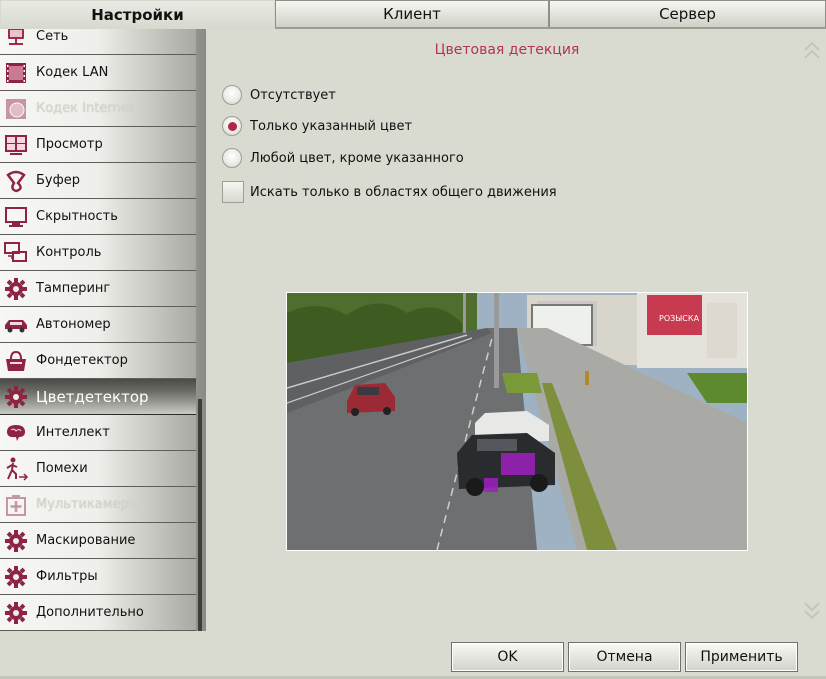 Image resolution: width=826 pixels, height=679 pixels. Describe the element at coordinates (92, 396) in the screenshot. I see `sidebar-item-label: Цветдетектор` at that location.